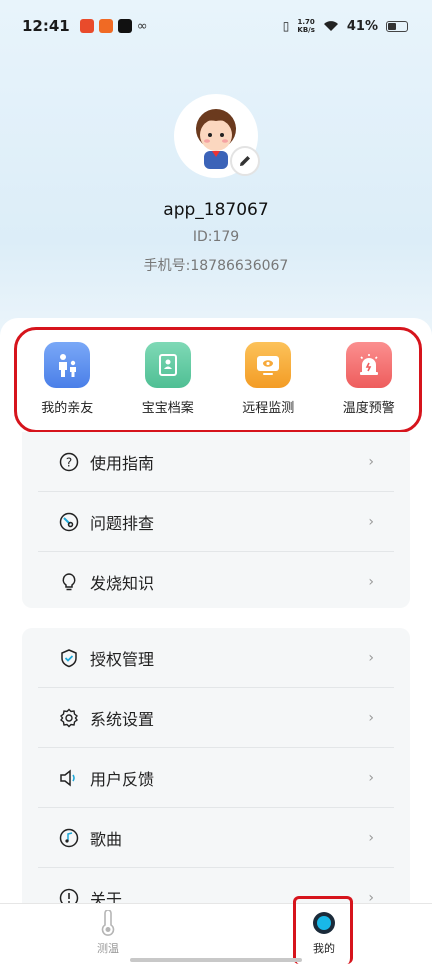  I want to click on alarm-icon, so click(368, 365).